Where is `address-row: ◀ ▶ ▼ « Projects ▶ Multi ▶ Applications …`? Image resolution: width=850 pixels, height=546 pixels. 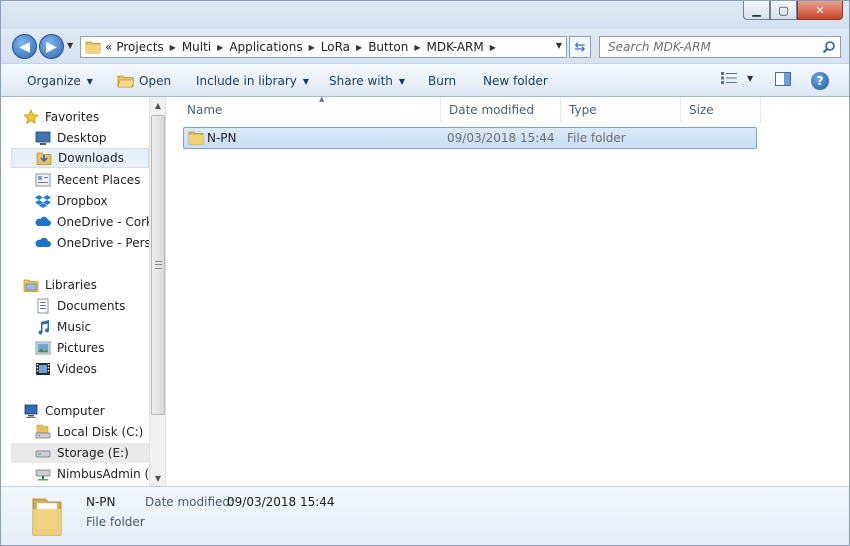 address-row: ◀ ▶ ▼ « Projects ▶ Multi ▶ Applications … is located at coordinates (425, 46).